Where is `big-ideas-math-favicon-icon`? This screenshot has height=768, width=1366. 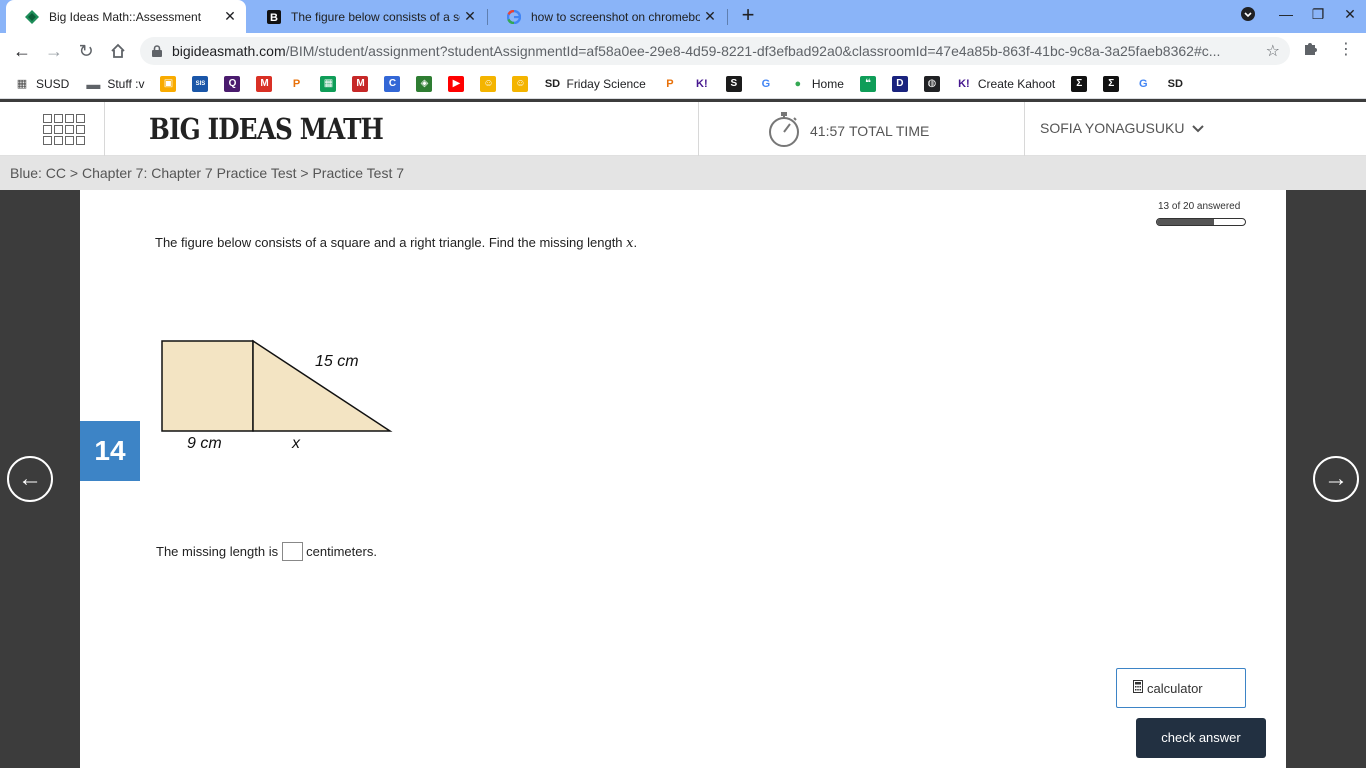 big-ideas-math-favicon-icon is located at coordinates (32, 17).